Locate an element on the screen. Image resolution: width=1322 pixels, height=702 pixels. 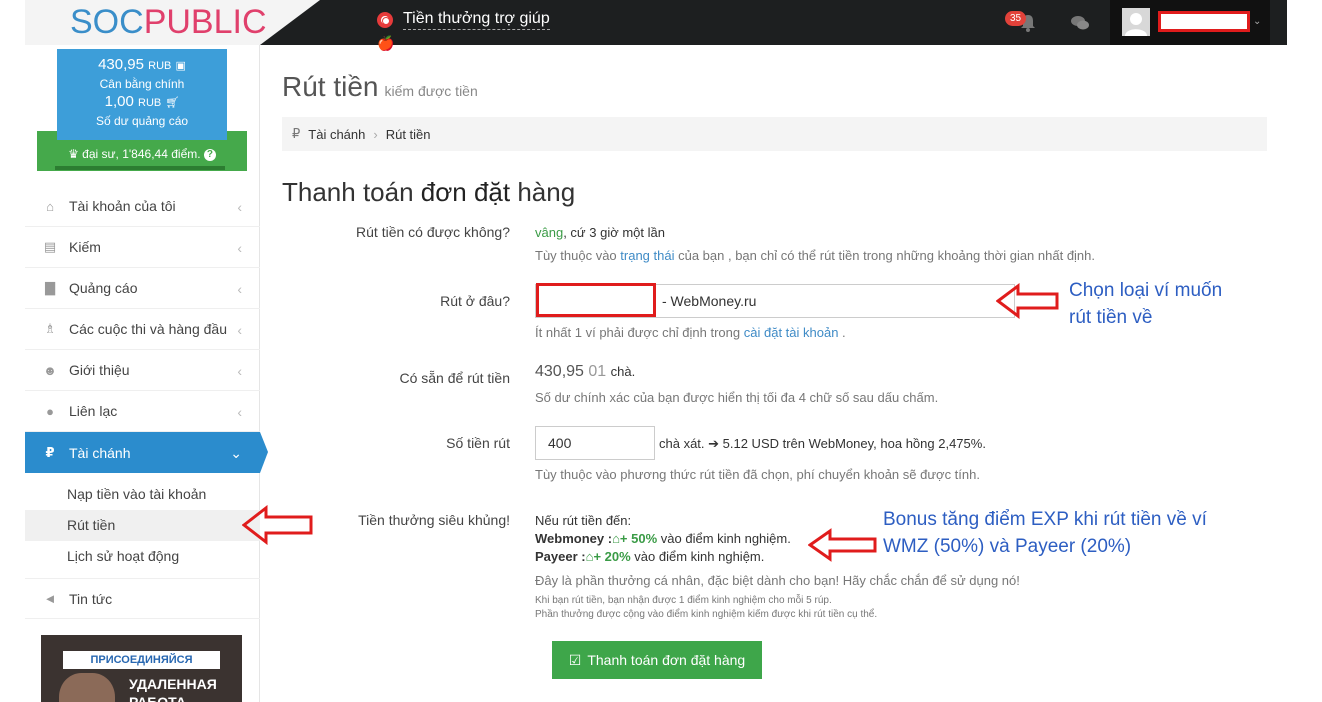
avatar is located at coordinates (1136, 22).